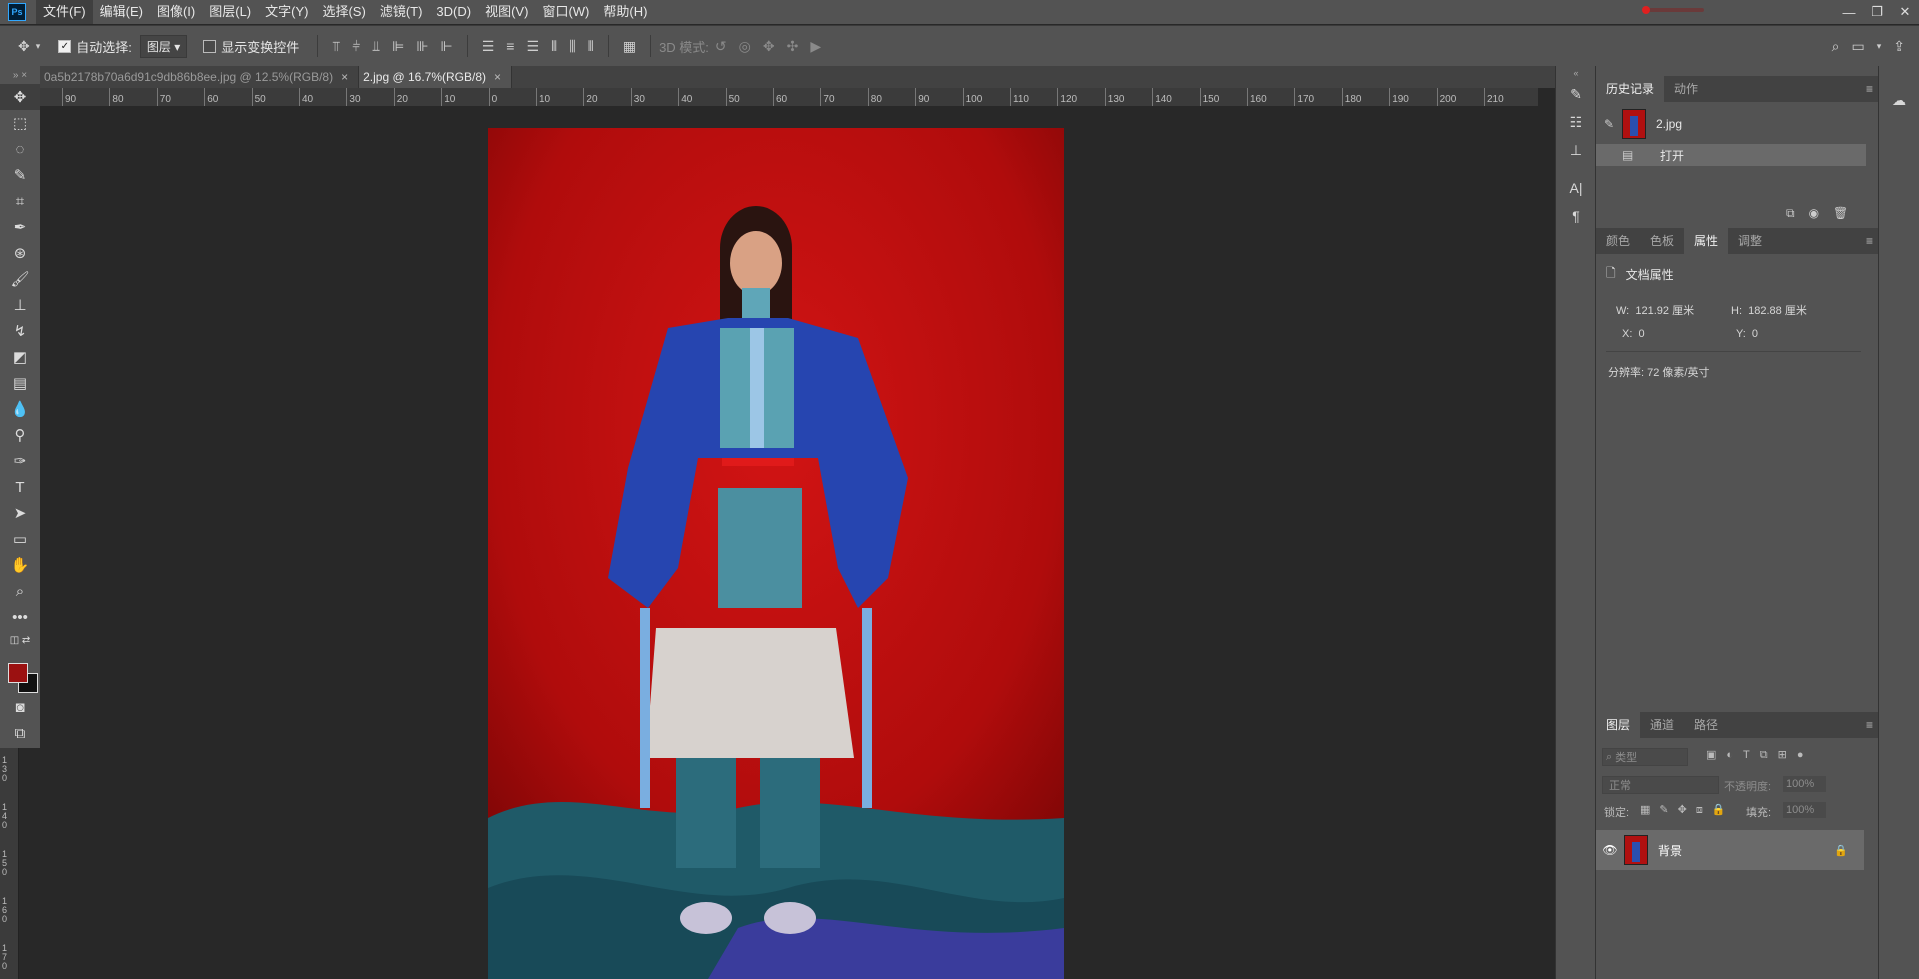  What do you see at coordinates (20, 513) in the screenshot?
I see `path-select-tool-icon: ➤` at bounding box center [20, 513].